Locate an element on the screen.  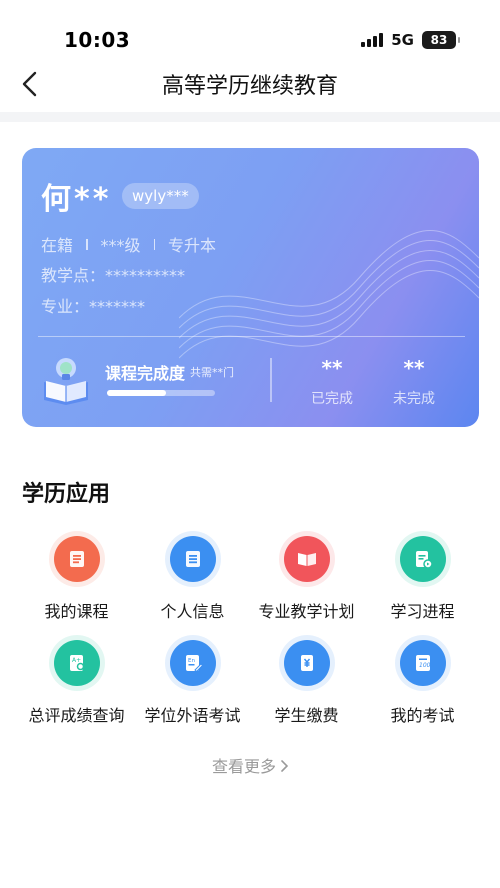
app-teaching-plan: 专业教学计划 is located at coordinates (306, 579).